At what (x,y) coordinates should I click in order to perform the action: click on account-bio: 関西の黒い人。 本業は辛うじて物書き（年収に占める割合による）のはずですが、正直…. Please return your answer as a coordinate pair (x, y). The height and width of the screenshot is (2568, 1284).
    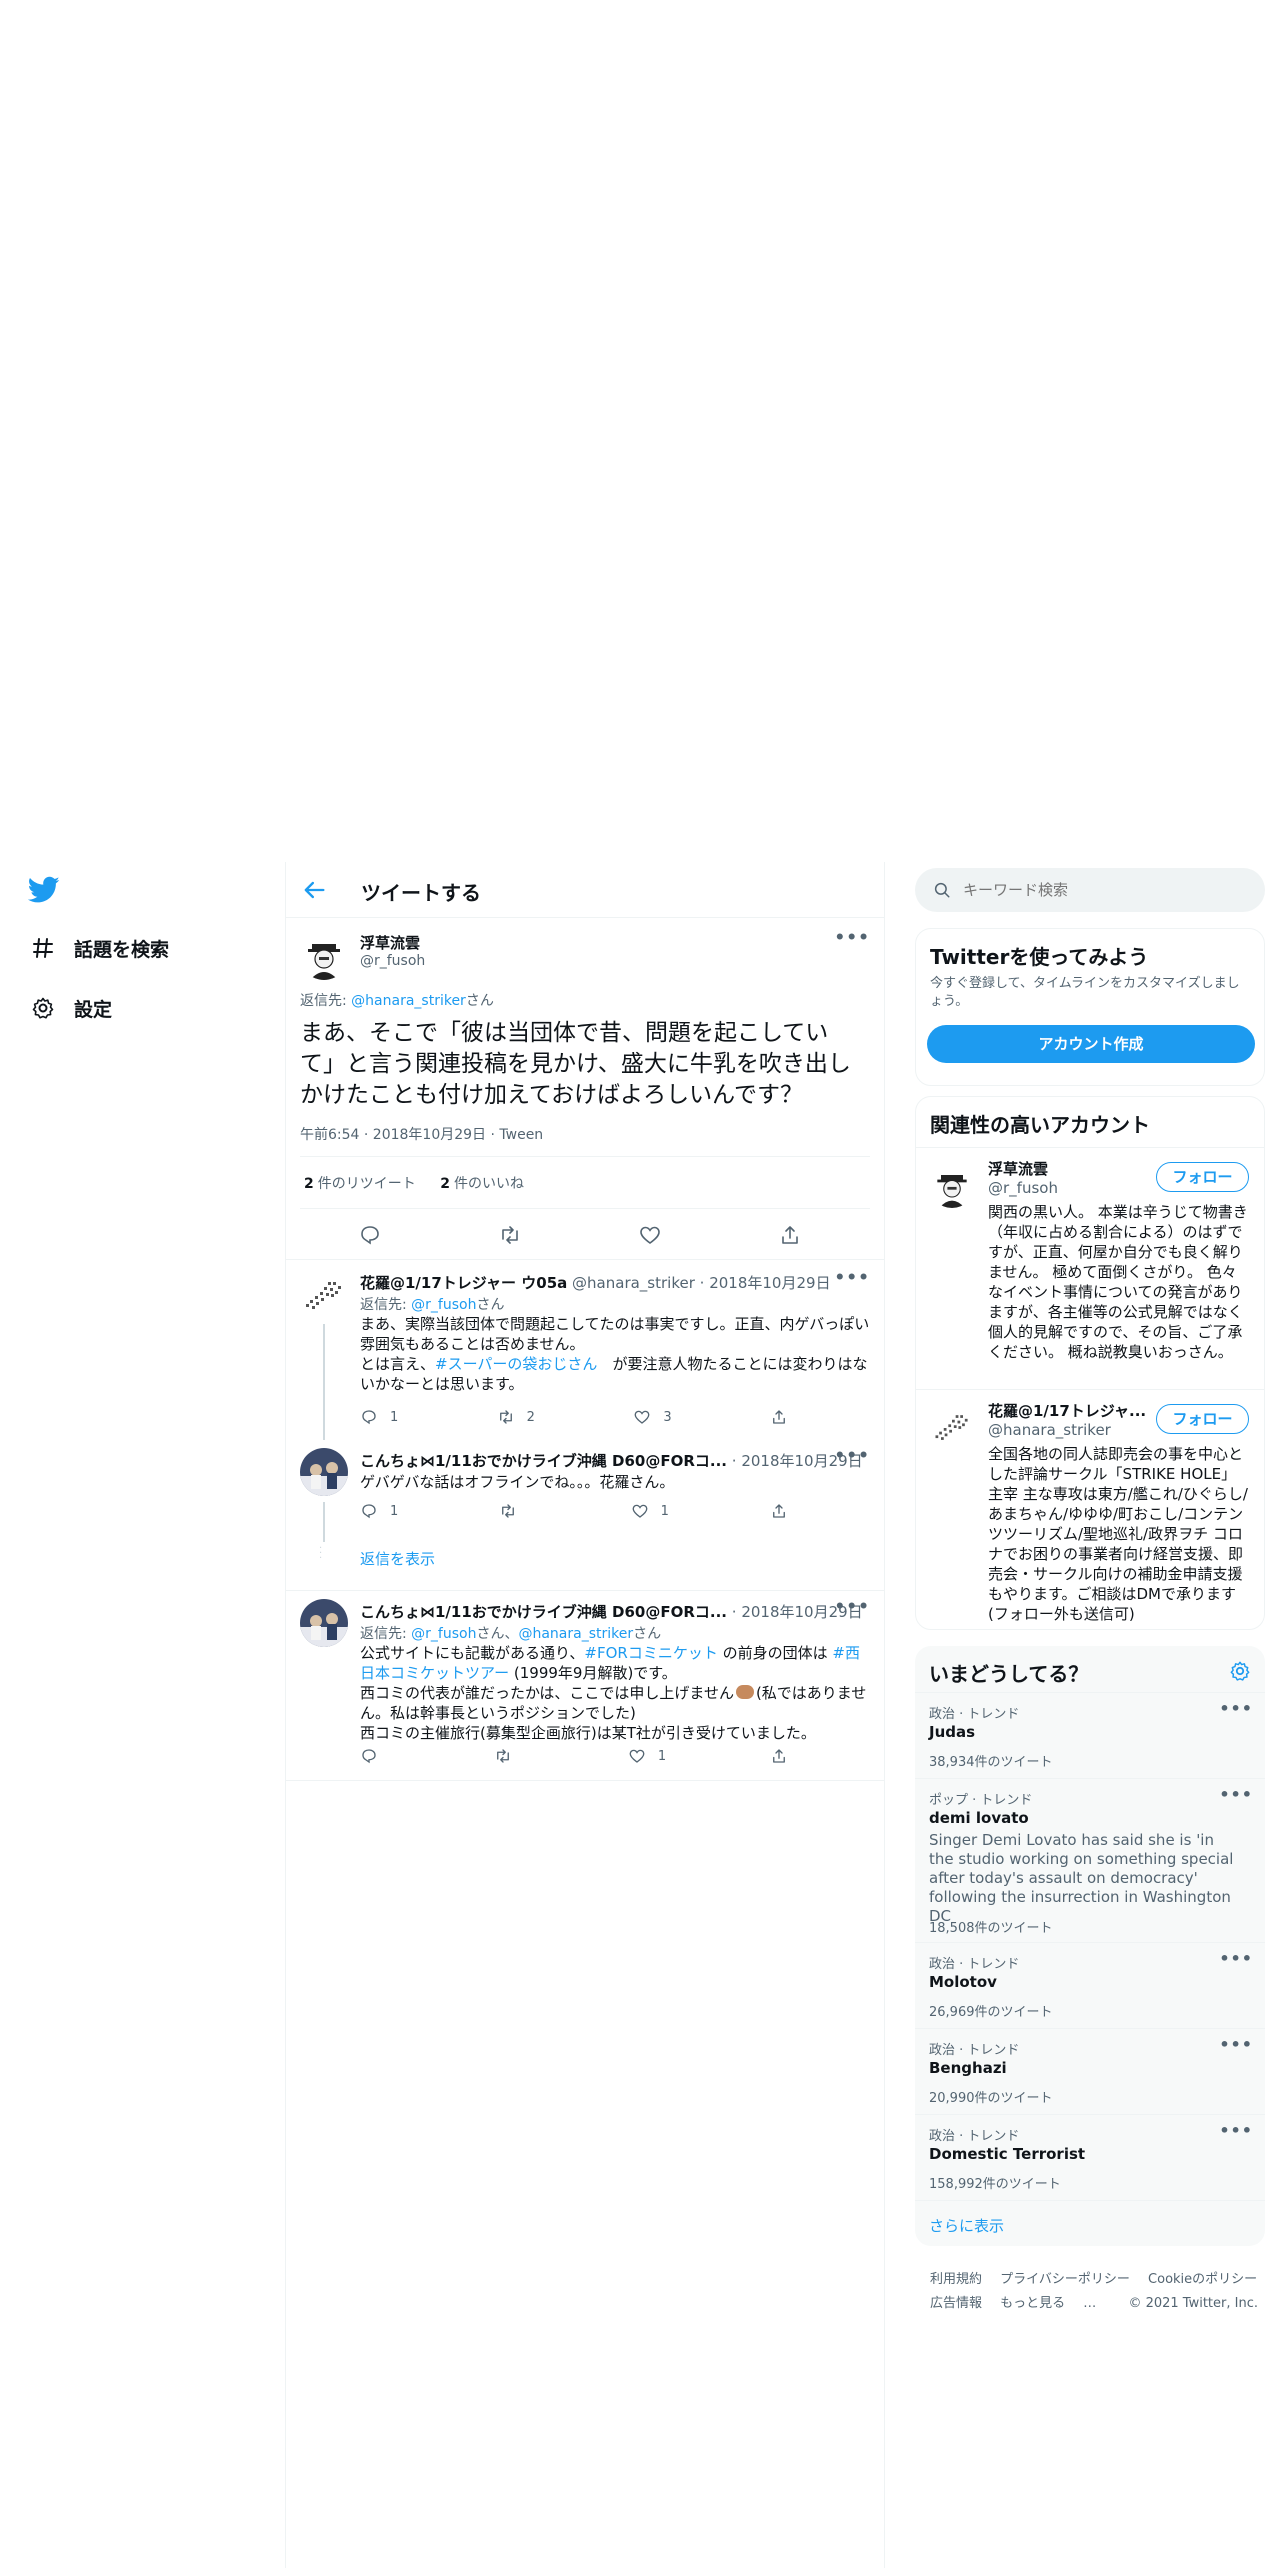
    Looking at the image, I should click on (1118, 1282).